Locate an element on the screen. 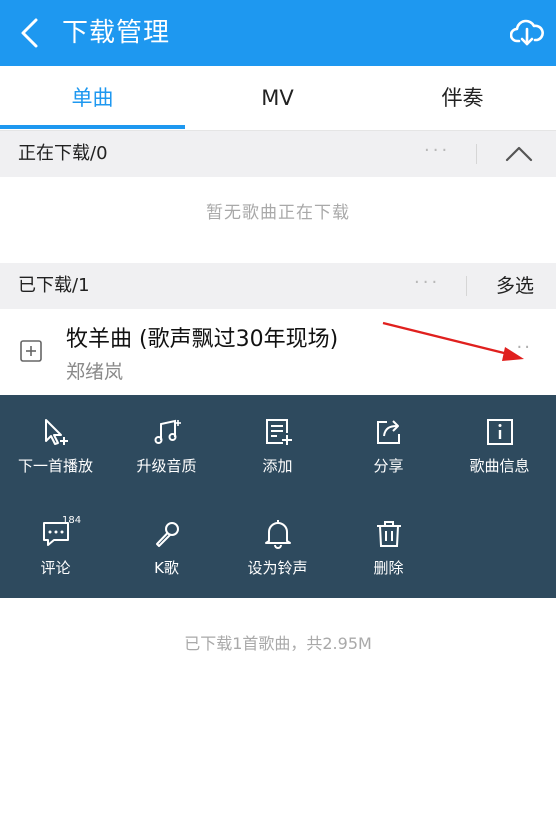 This screenshot has width=556, height=840. add-to-list-icon is located at coordinates (278, 432).